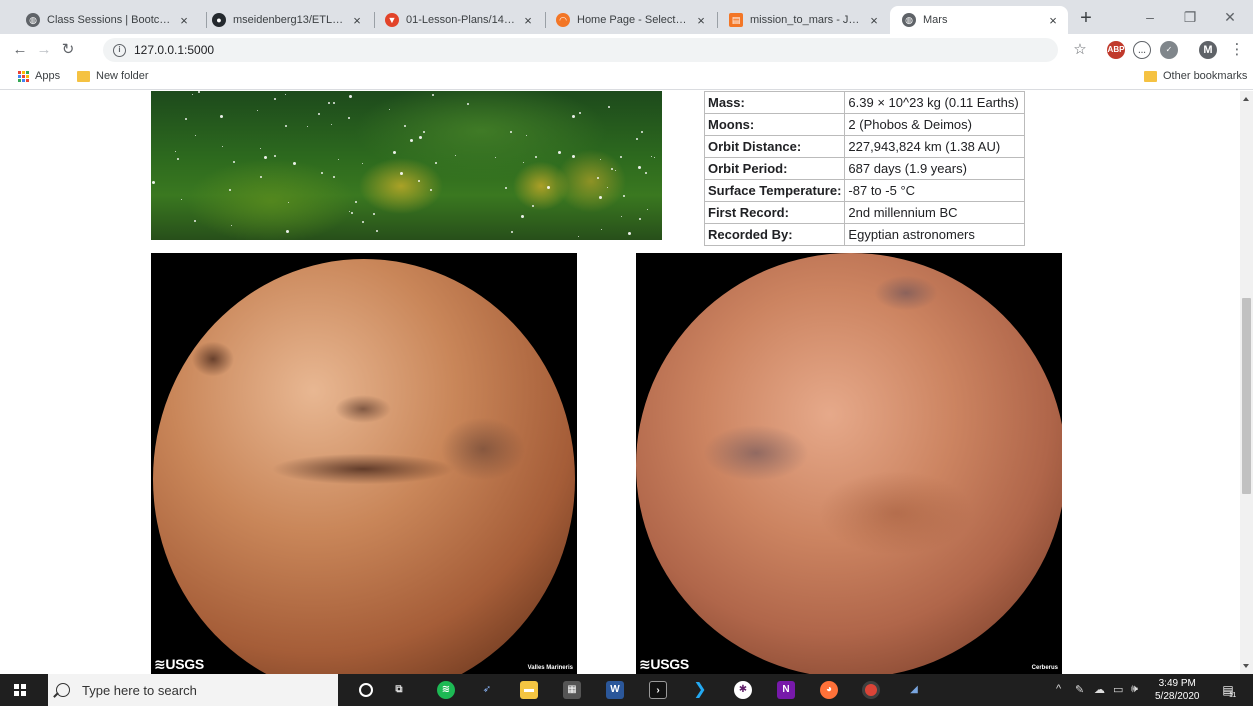 The height and width of the screenshot is (706, 1253). Describe the element at coordinates (122, 76) in the screenshot. I see `bookmark-label: New folder` at that location.